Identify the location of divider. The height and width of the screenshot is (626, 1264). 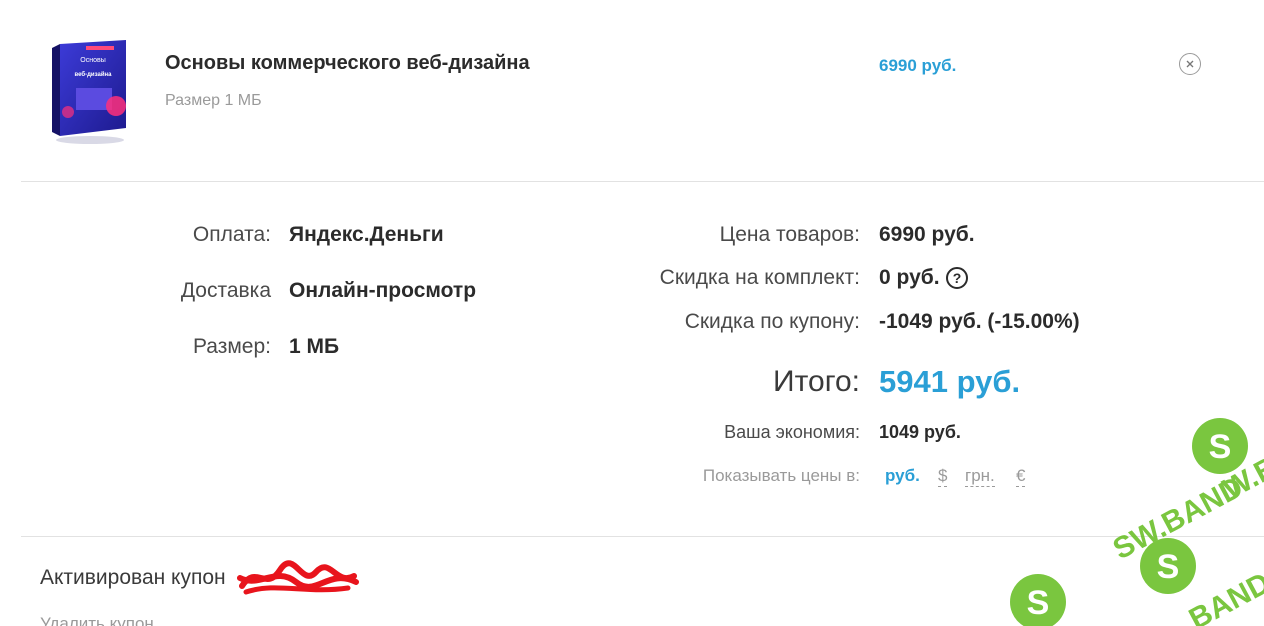
(642, 181).